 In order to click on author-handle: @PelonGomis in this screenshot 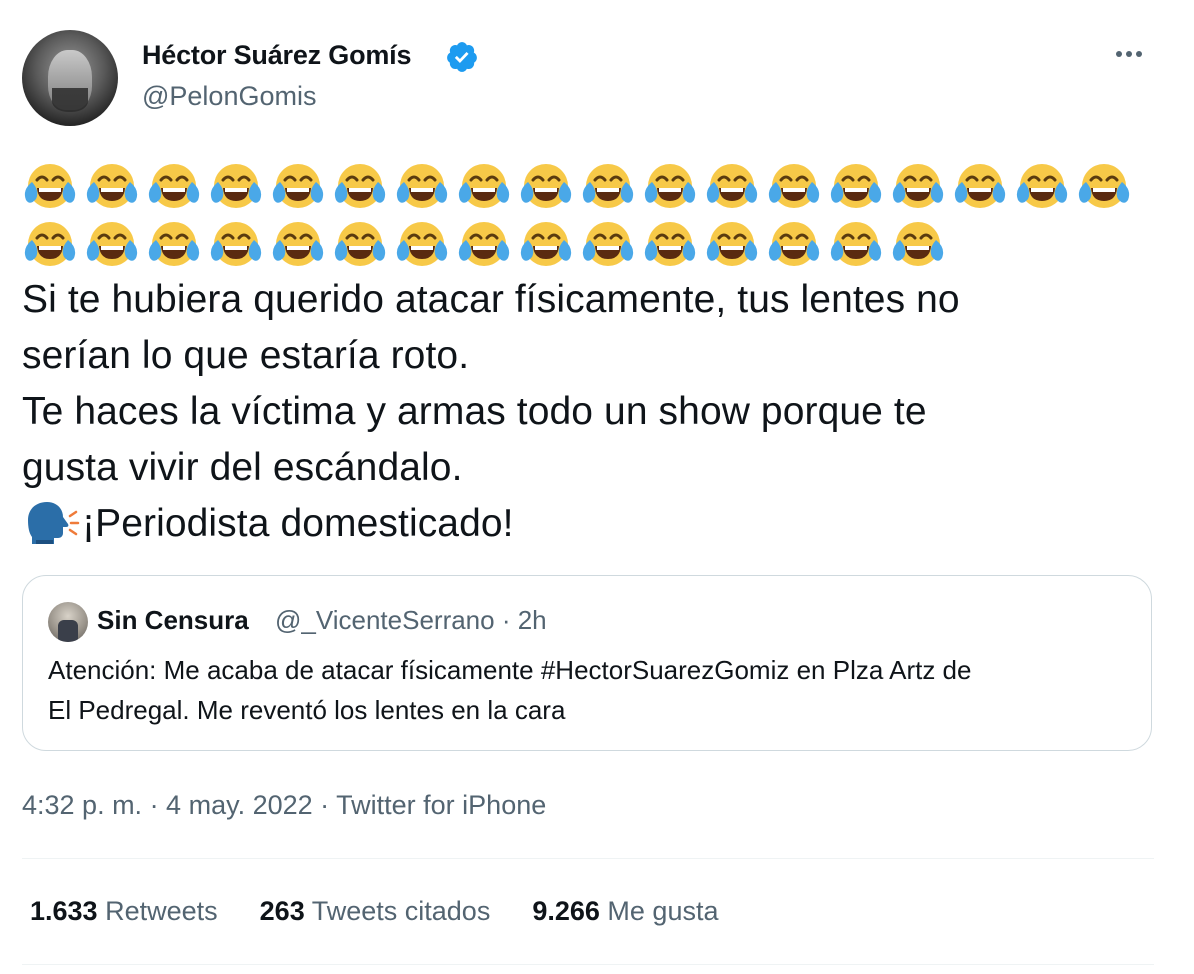, I will do `click(229, 96)`.